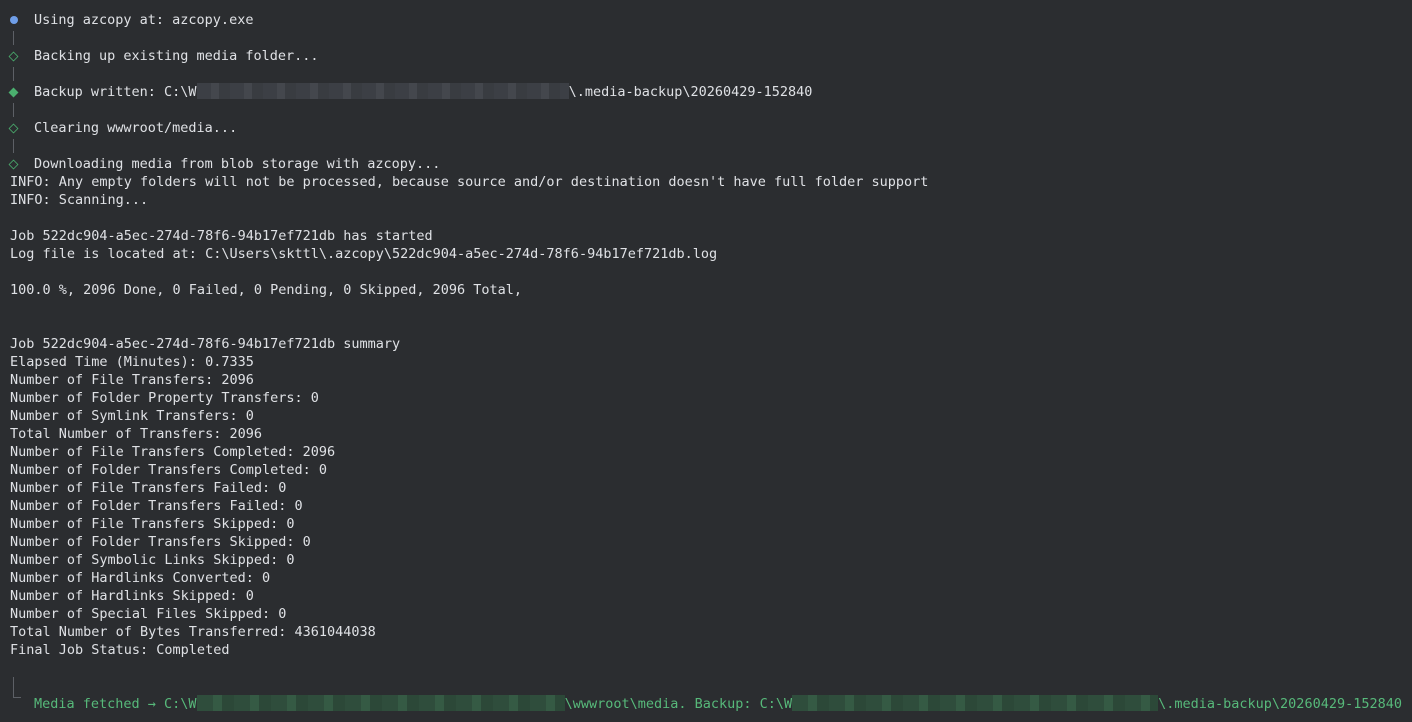 The image size is (1412, 722). I want to click on summary-line: Number of Folder Transfers Completed: 0, so click(168, 470).